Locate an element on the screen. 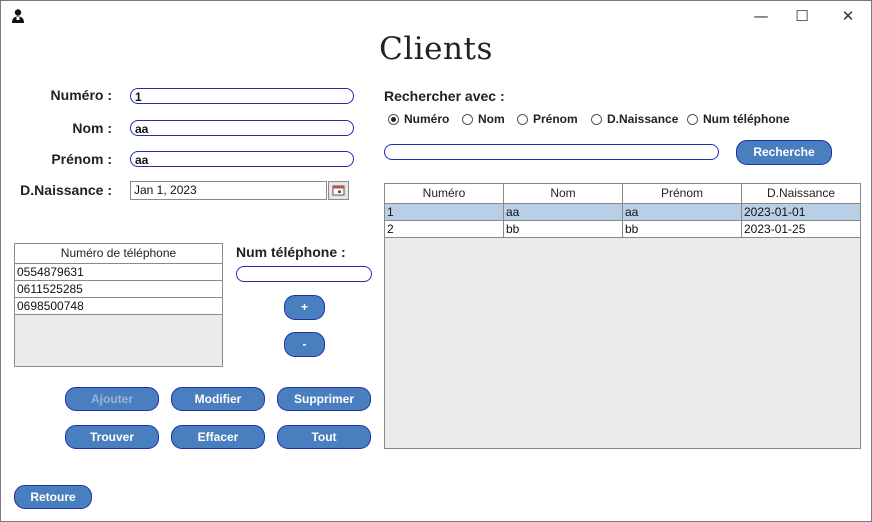 This screenshot has width=872, height=522. radio-telephone: Num téléphone is located at coordinates (738, 119).